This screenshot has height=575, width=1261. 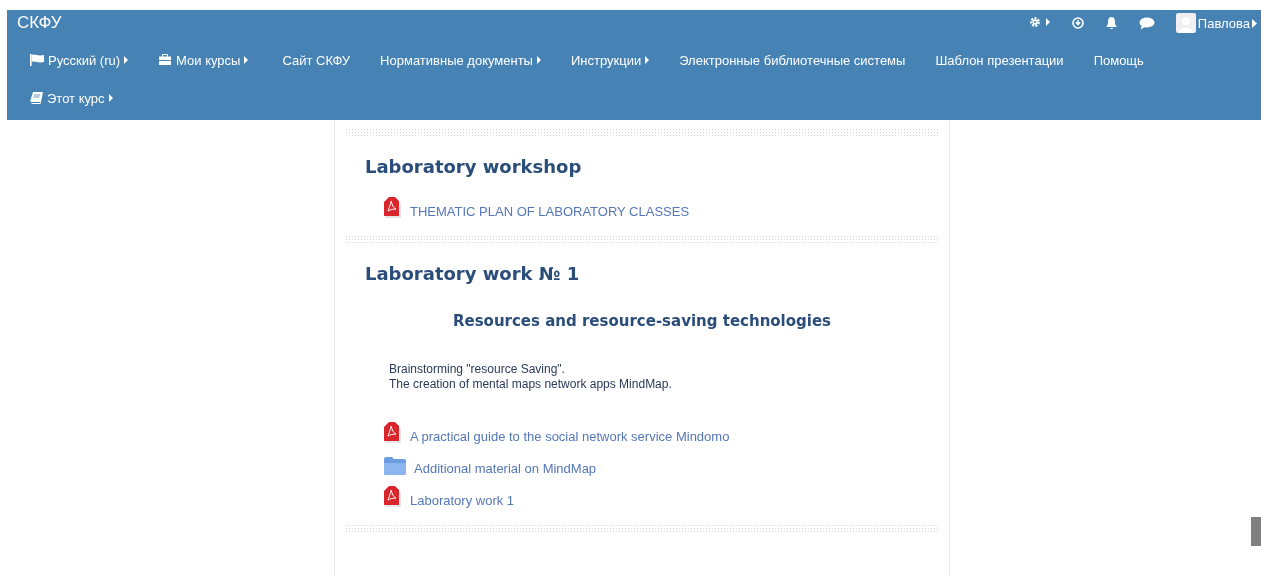 I want to click on menu-link: Электронные библиотечные системы, so click(x=792, y=60).